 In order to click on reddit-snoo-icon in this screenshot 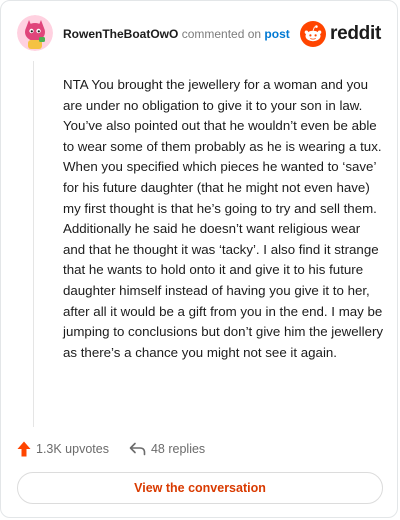, I will do `click(313, 34)`.